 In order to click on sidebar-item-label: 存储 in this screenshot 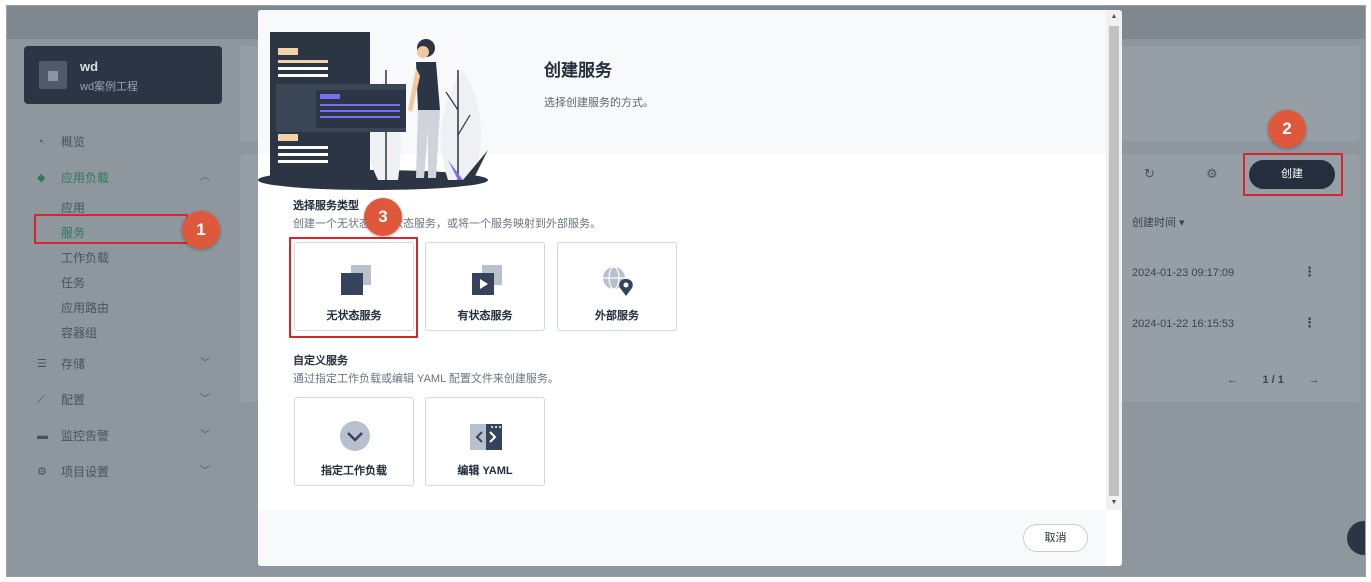, I will do `click(73, 364)`.